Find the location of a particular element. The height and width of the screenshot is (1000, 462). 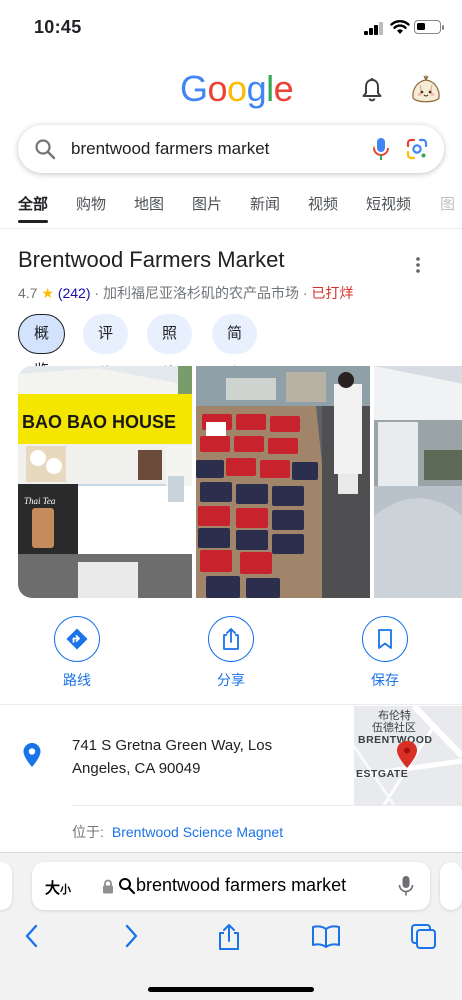

stall-sign-text: BAO BAO HOUSE is located at coordinates (99, 422).